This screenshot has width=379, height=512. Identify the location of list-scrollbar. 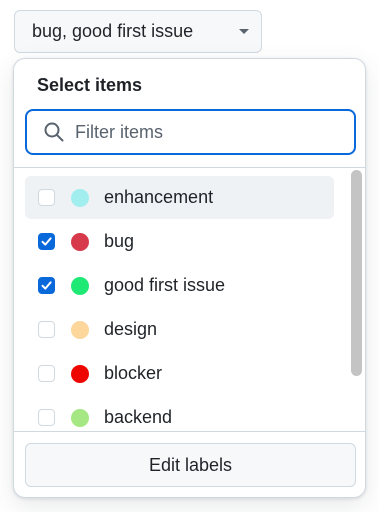
(355, 300).